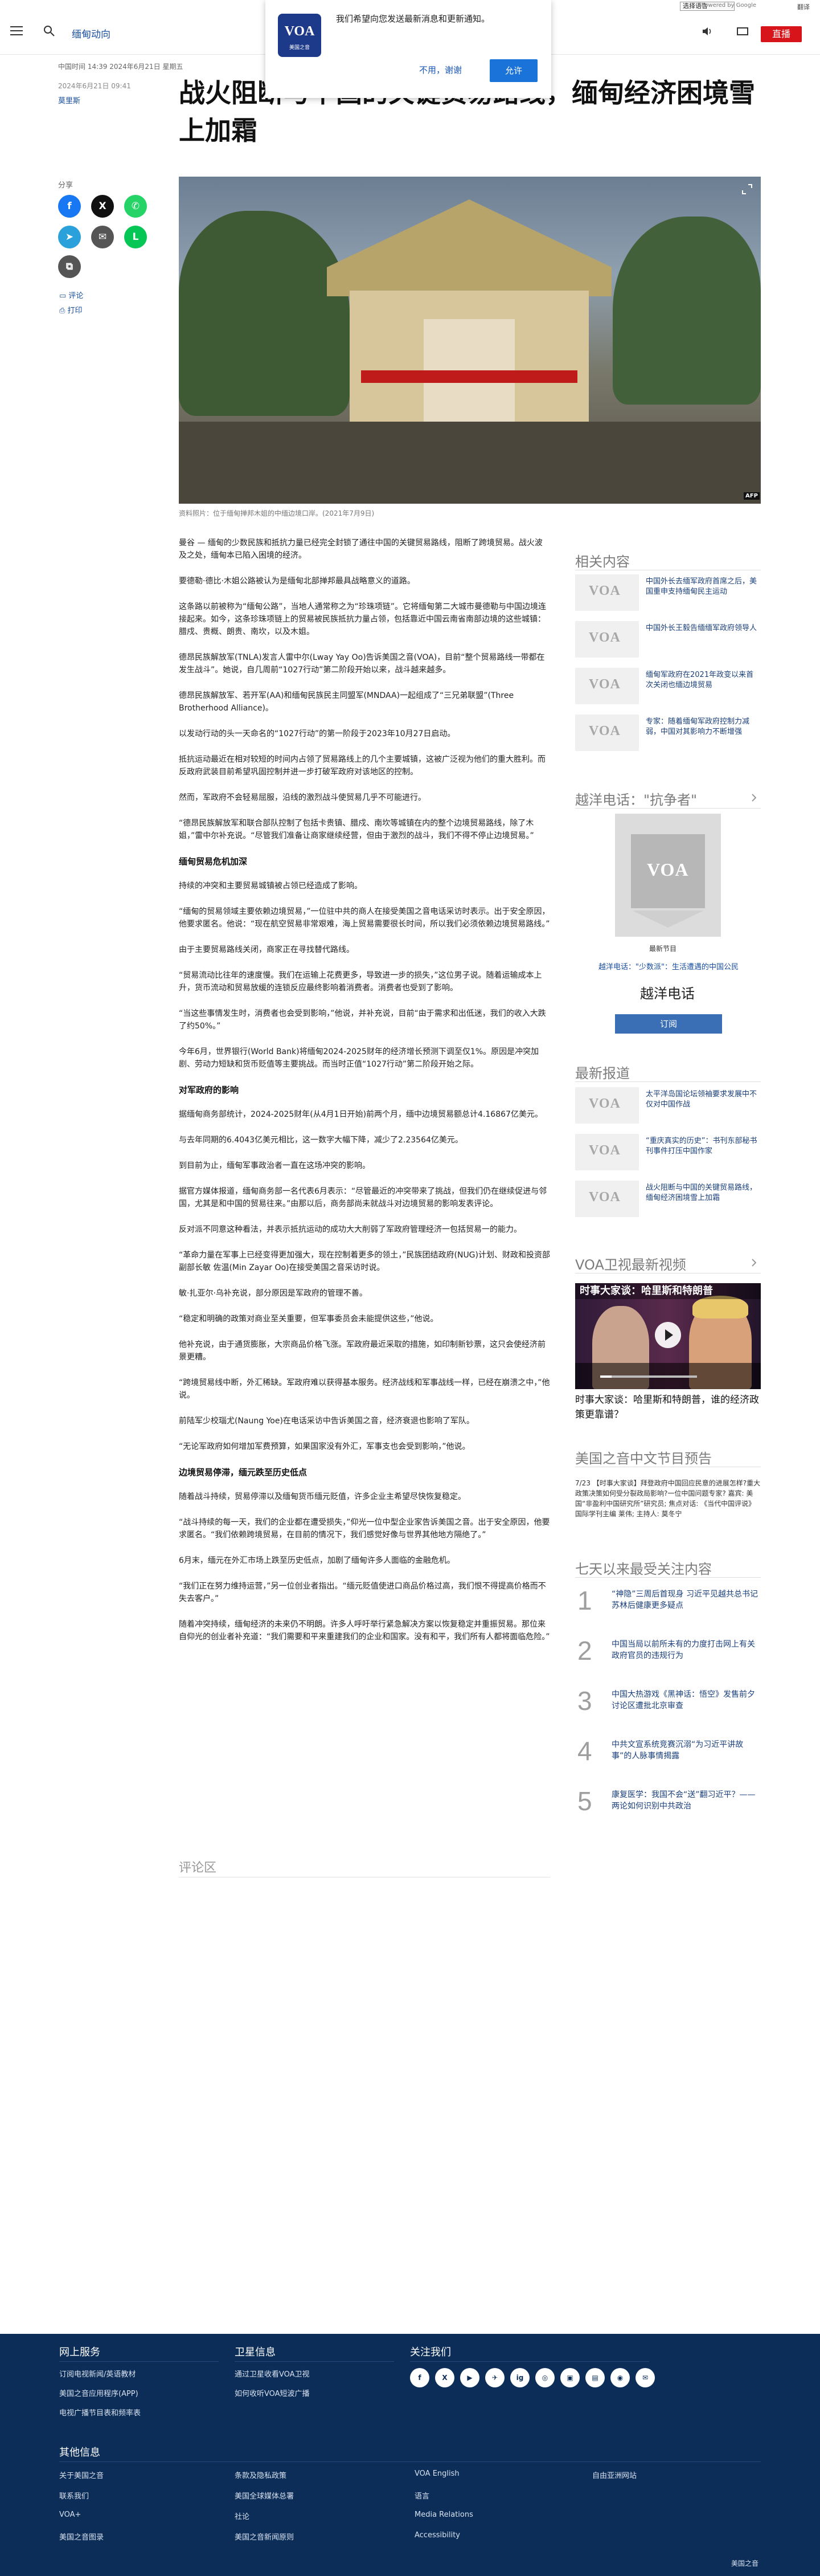 The width and height of the screenshot is (820, 2576). I want to click on related-item: 缅甸军政府在2021年政变以来首次关闭也缅边境贸易, so click(703, 680).